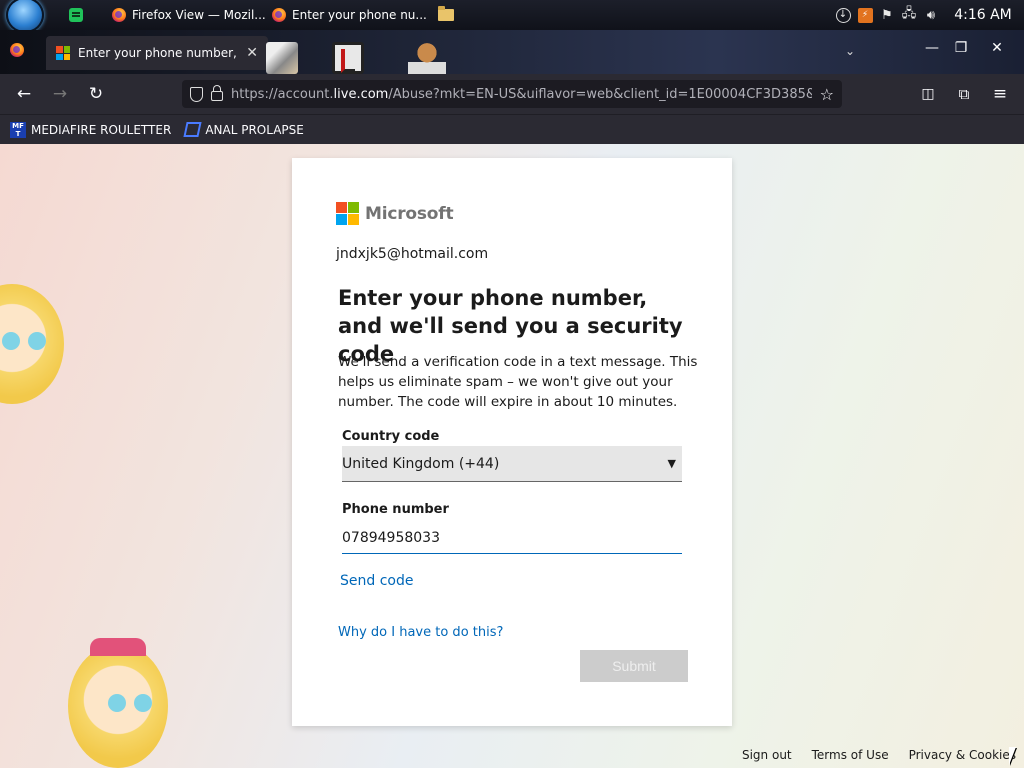 The height and width of the screenshot is (768, 1024). Describe the element at coordinates (252, 53) in the screenshot. I see `close-icon: ✕` at that location.